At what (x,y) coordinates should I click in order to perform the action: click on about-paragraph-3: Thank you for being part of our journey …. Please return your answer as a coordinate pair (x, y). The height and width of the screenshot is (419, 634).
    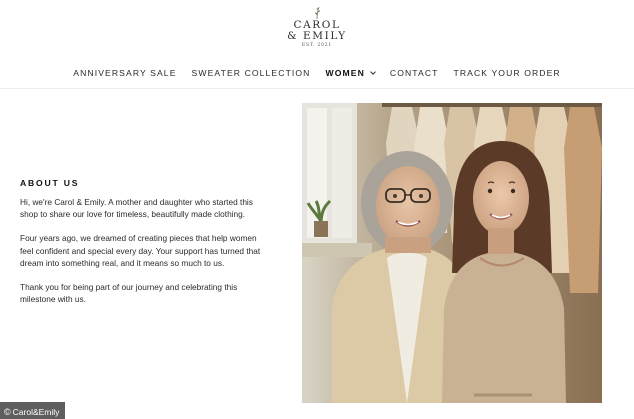
    Looking at the image, I should click on (129, 293).